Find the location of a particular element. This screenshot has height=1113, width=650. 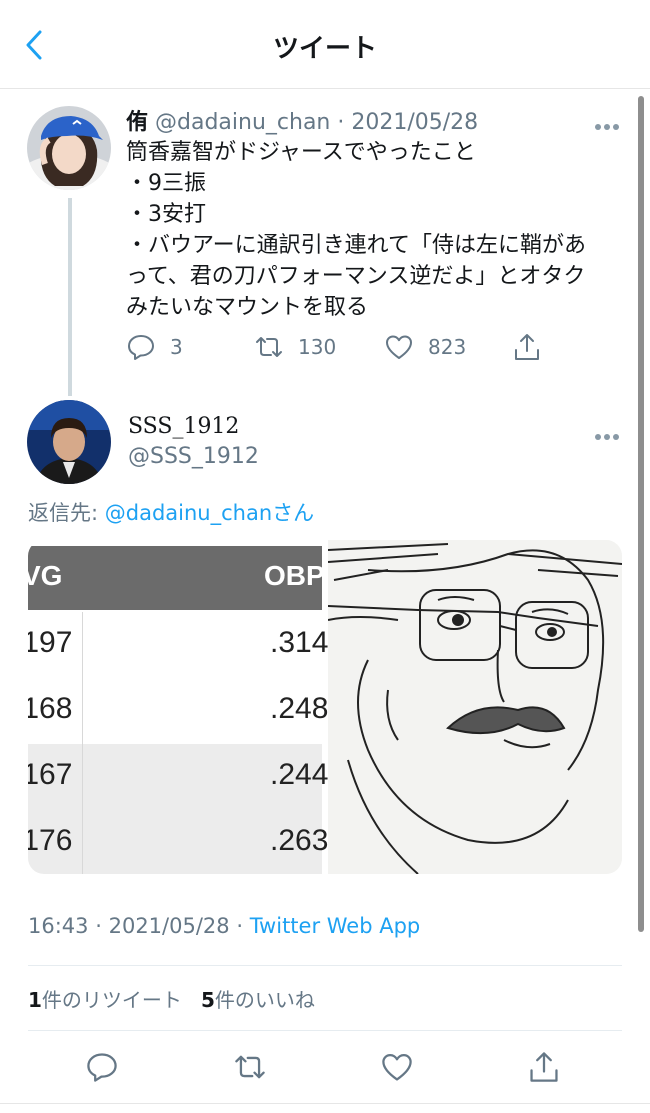

tweet1-line: 筒香嘉智がドジャースでやったこと is located at coordinates (301, 152).